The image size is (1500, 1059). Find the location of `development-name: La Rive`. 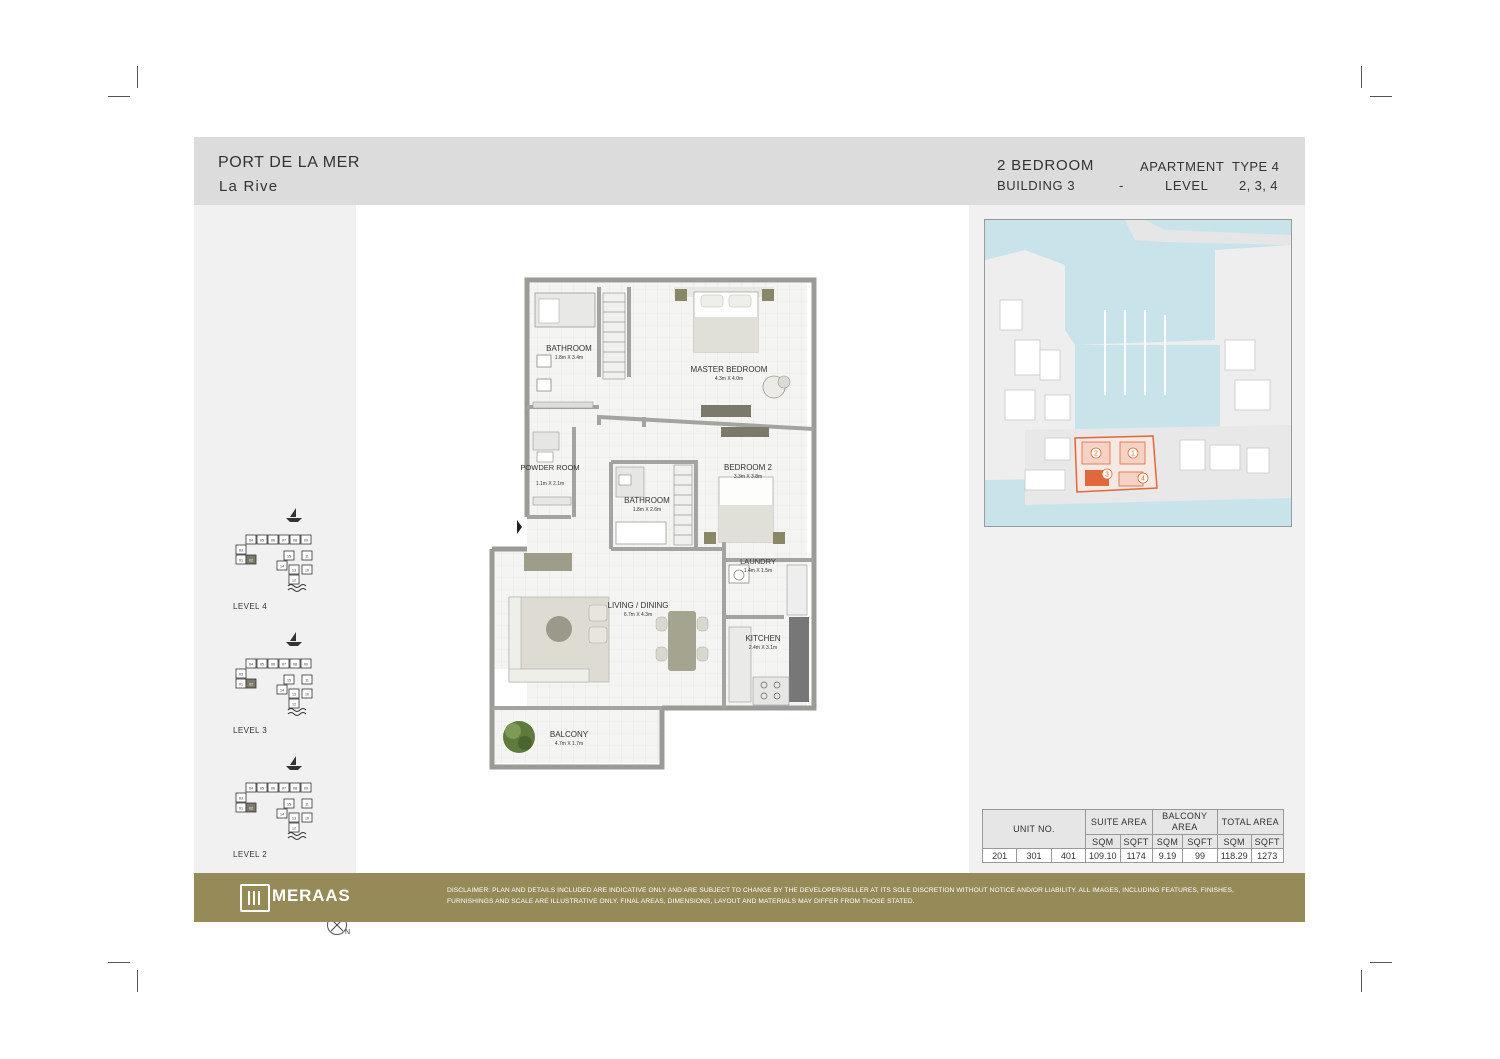

development-name: La Rive is located at coordinates (249, 186).